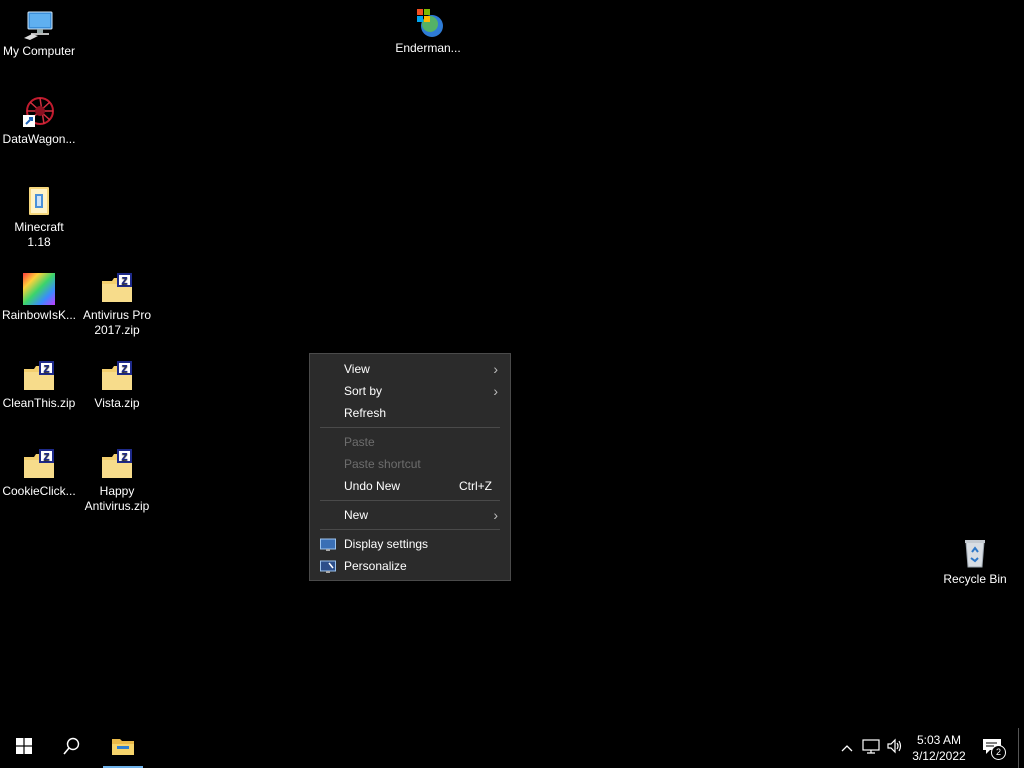 The height and width of the screenshot is (768, 1024). What do you see at coordinates (356, 515) in the screenshot?
I see `menu-item-label: New` at bounding box center [356, 515].